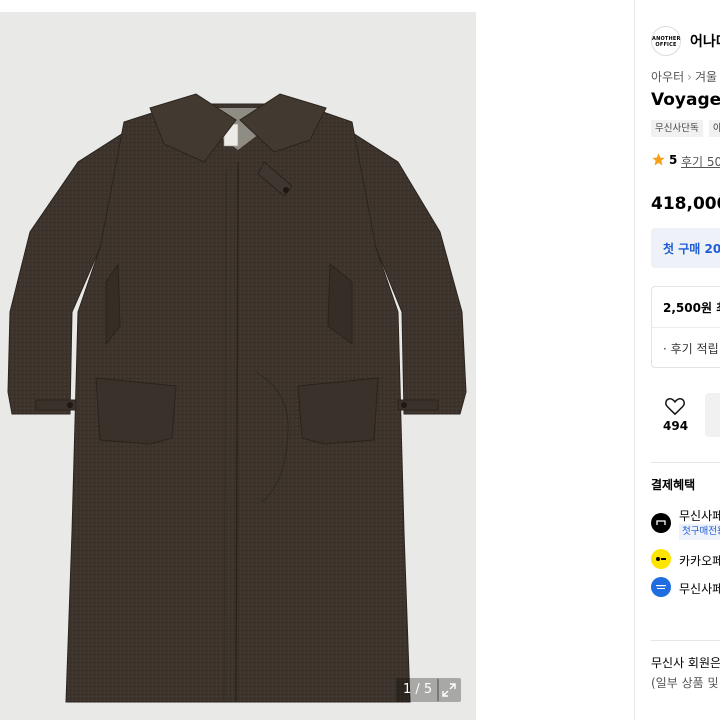 Image resolution: width=720 pixels, height=720 pixels. I want to click on like-count: 494, so click(676, 426).